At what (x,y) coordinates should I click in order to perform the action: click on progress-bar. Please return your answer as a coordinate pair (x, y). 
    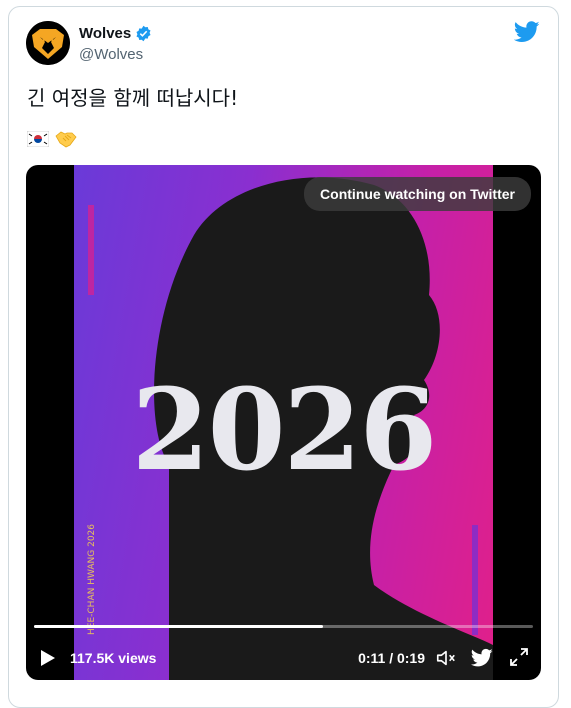
    Looking at the image, I should click on (283, 626).